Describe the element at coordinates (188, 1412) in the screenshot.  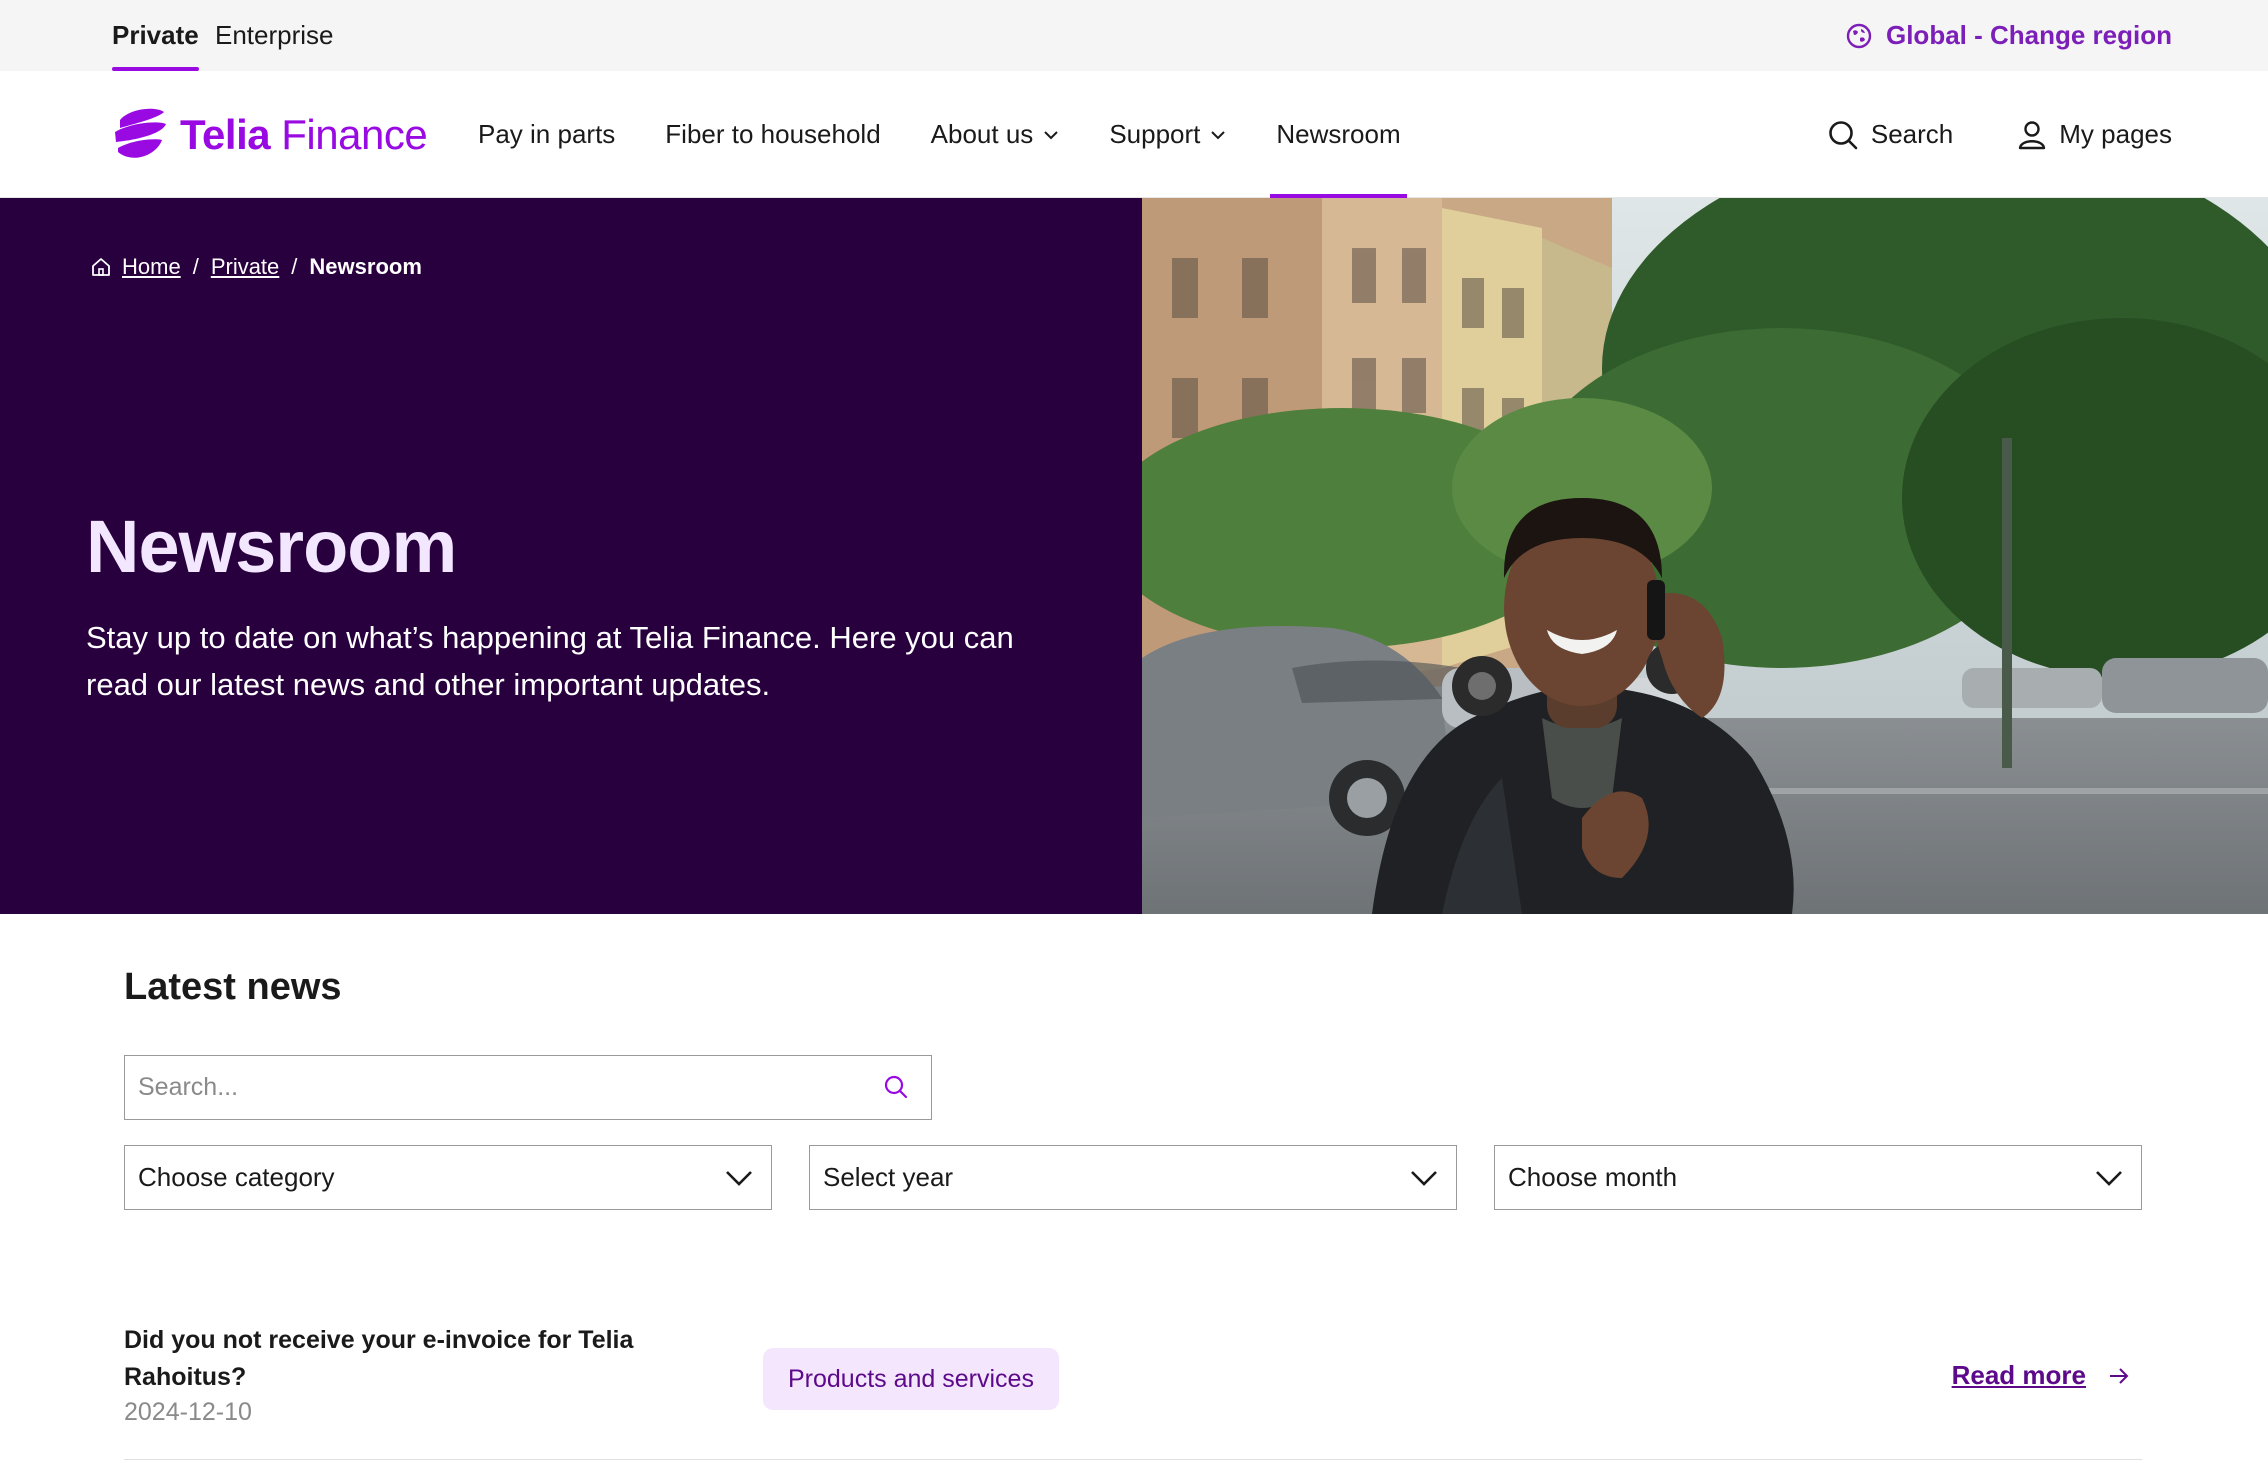
I see `news-item-date: 2024-12-10` at that location.